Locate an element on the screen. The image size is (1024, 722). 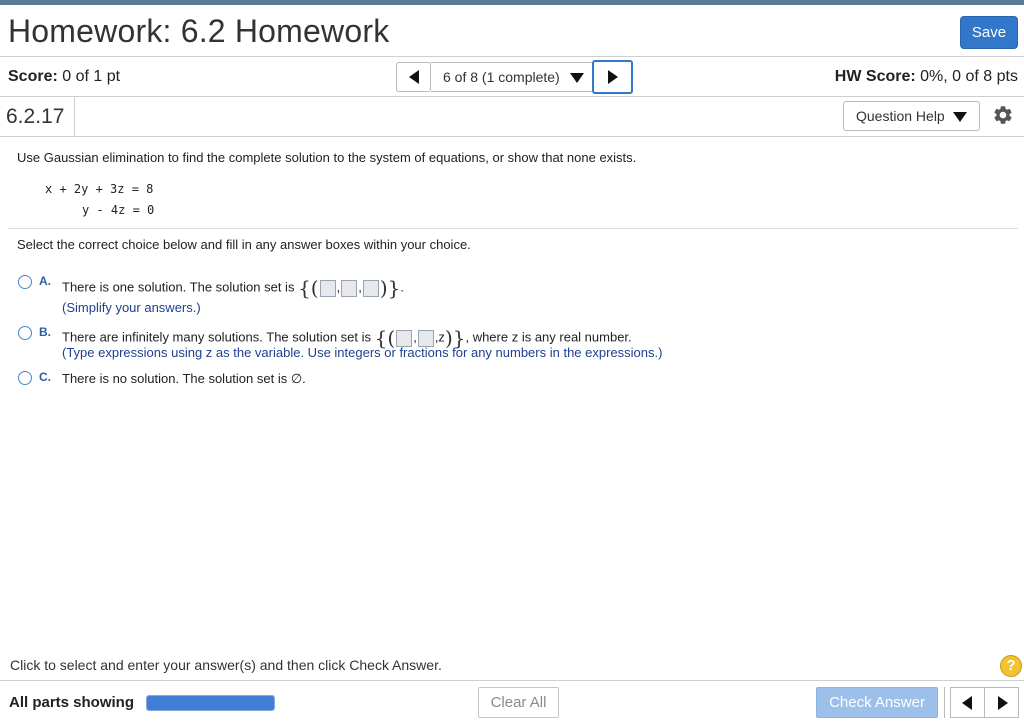
answer-box-a1 is located at coordinates (327, 288).